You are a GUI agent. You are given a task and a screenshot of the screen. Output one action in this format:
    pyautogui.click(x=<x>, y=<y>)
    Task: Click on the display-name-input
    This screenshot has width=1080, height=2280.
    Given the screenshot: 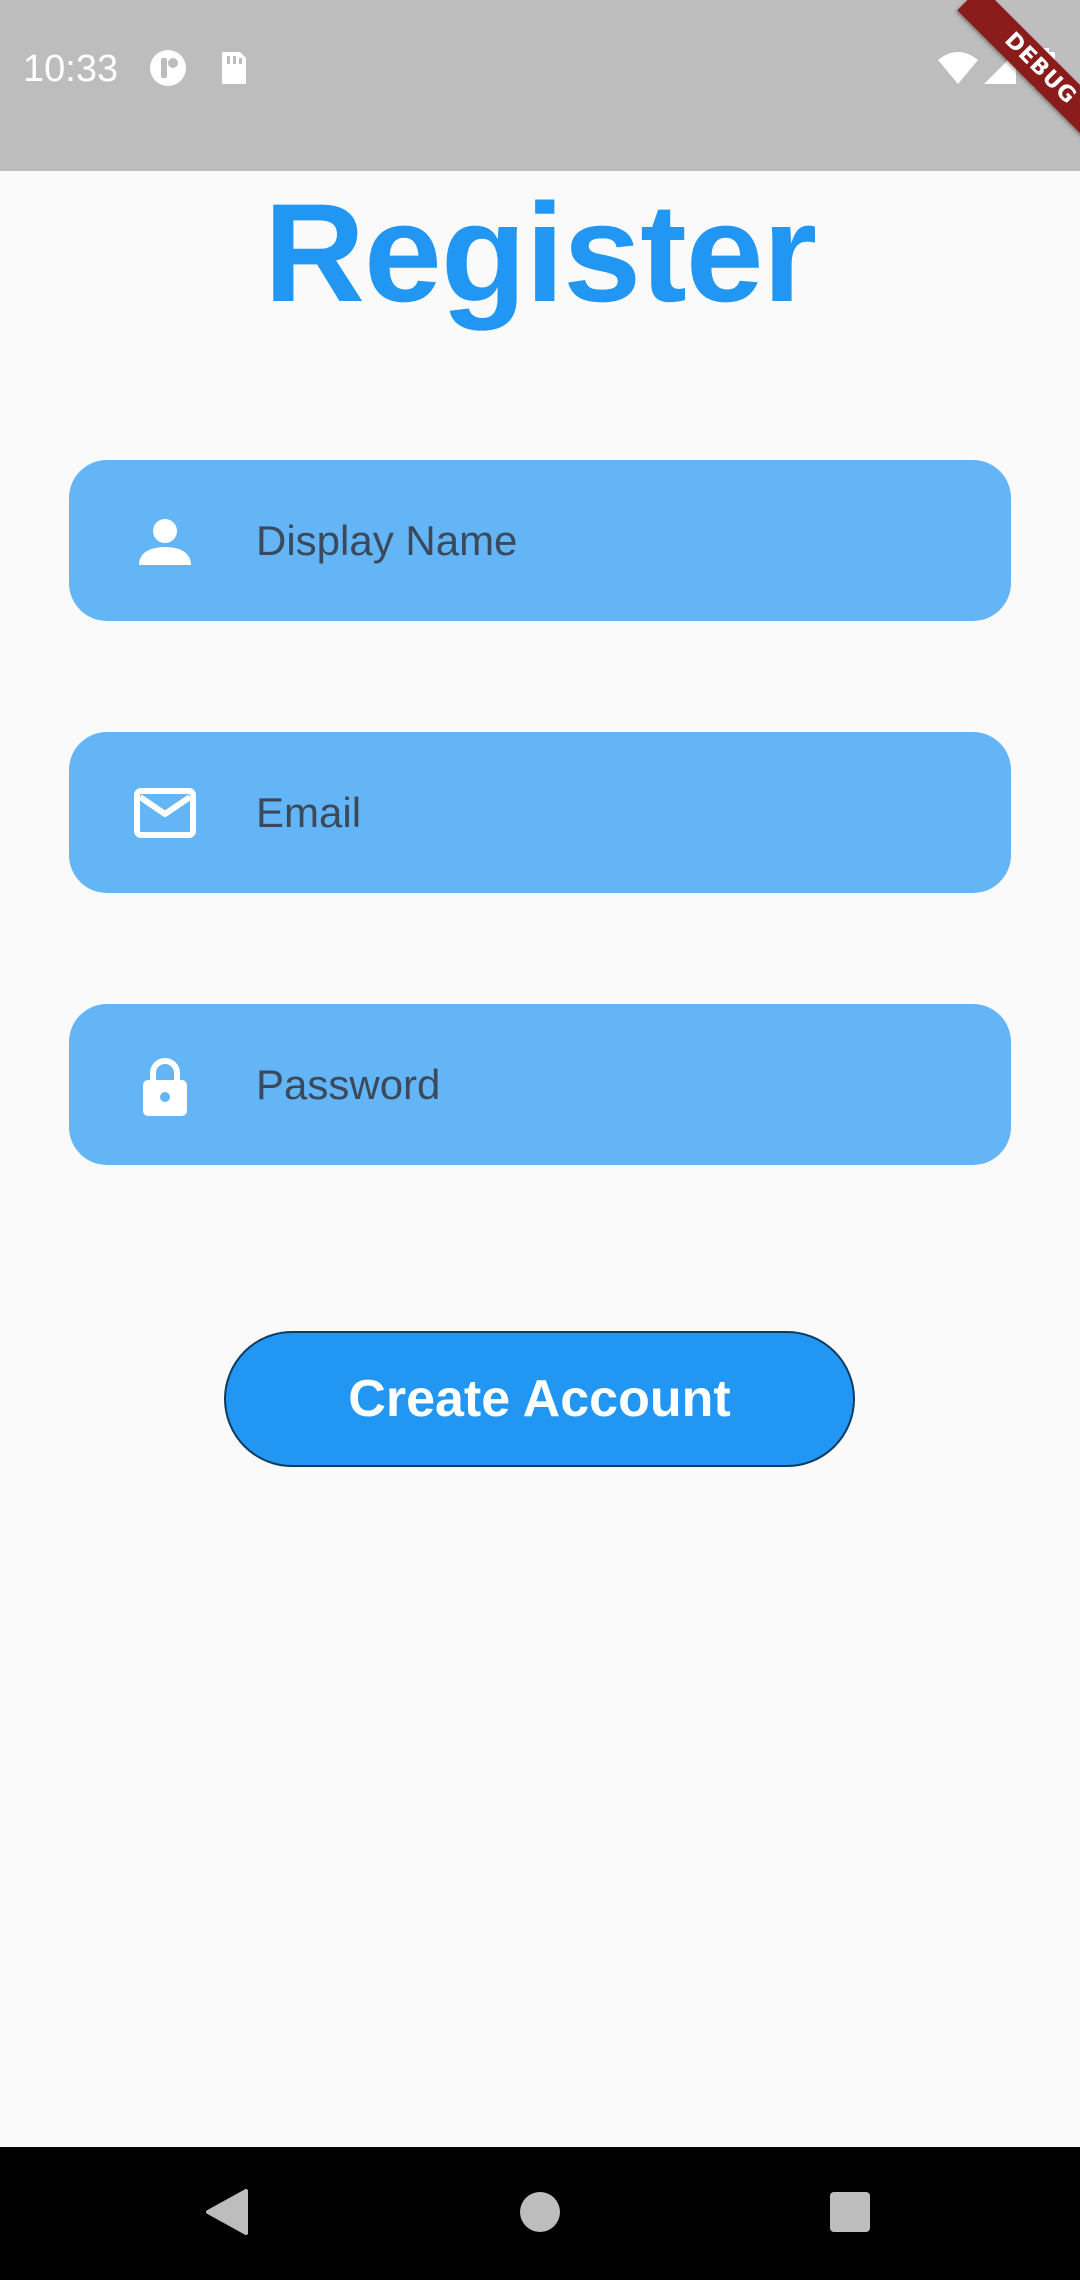 What is the action you would take?
    pyautogui.click(x=546, y=540)
    